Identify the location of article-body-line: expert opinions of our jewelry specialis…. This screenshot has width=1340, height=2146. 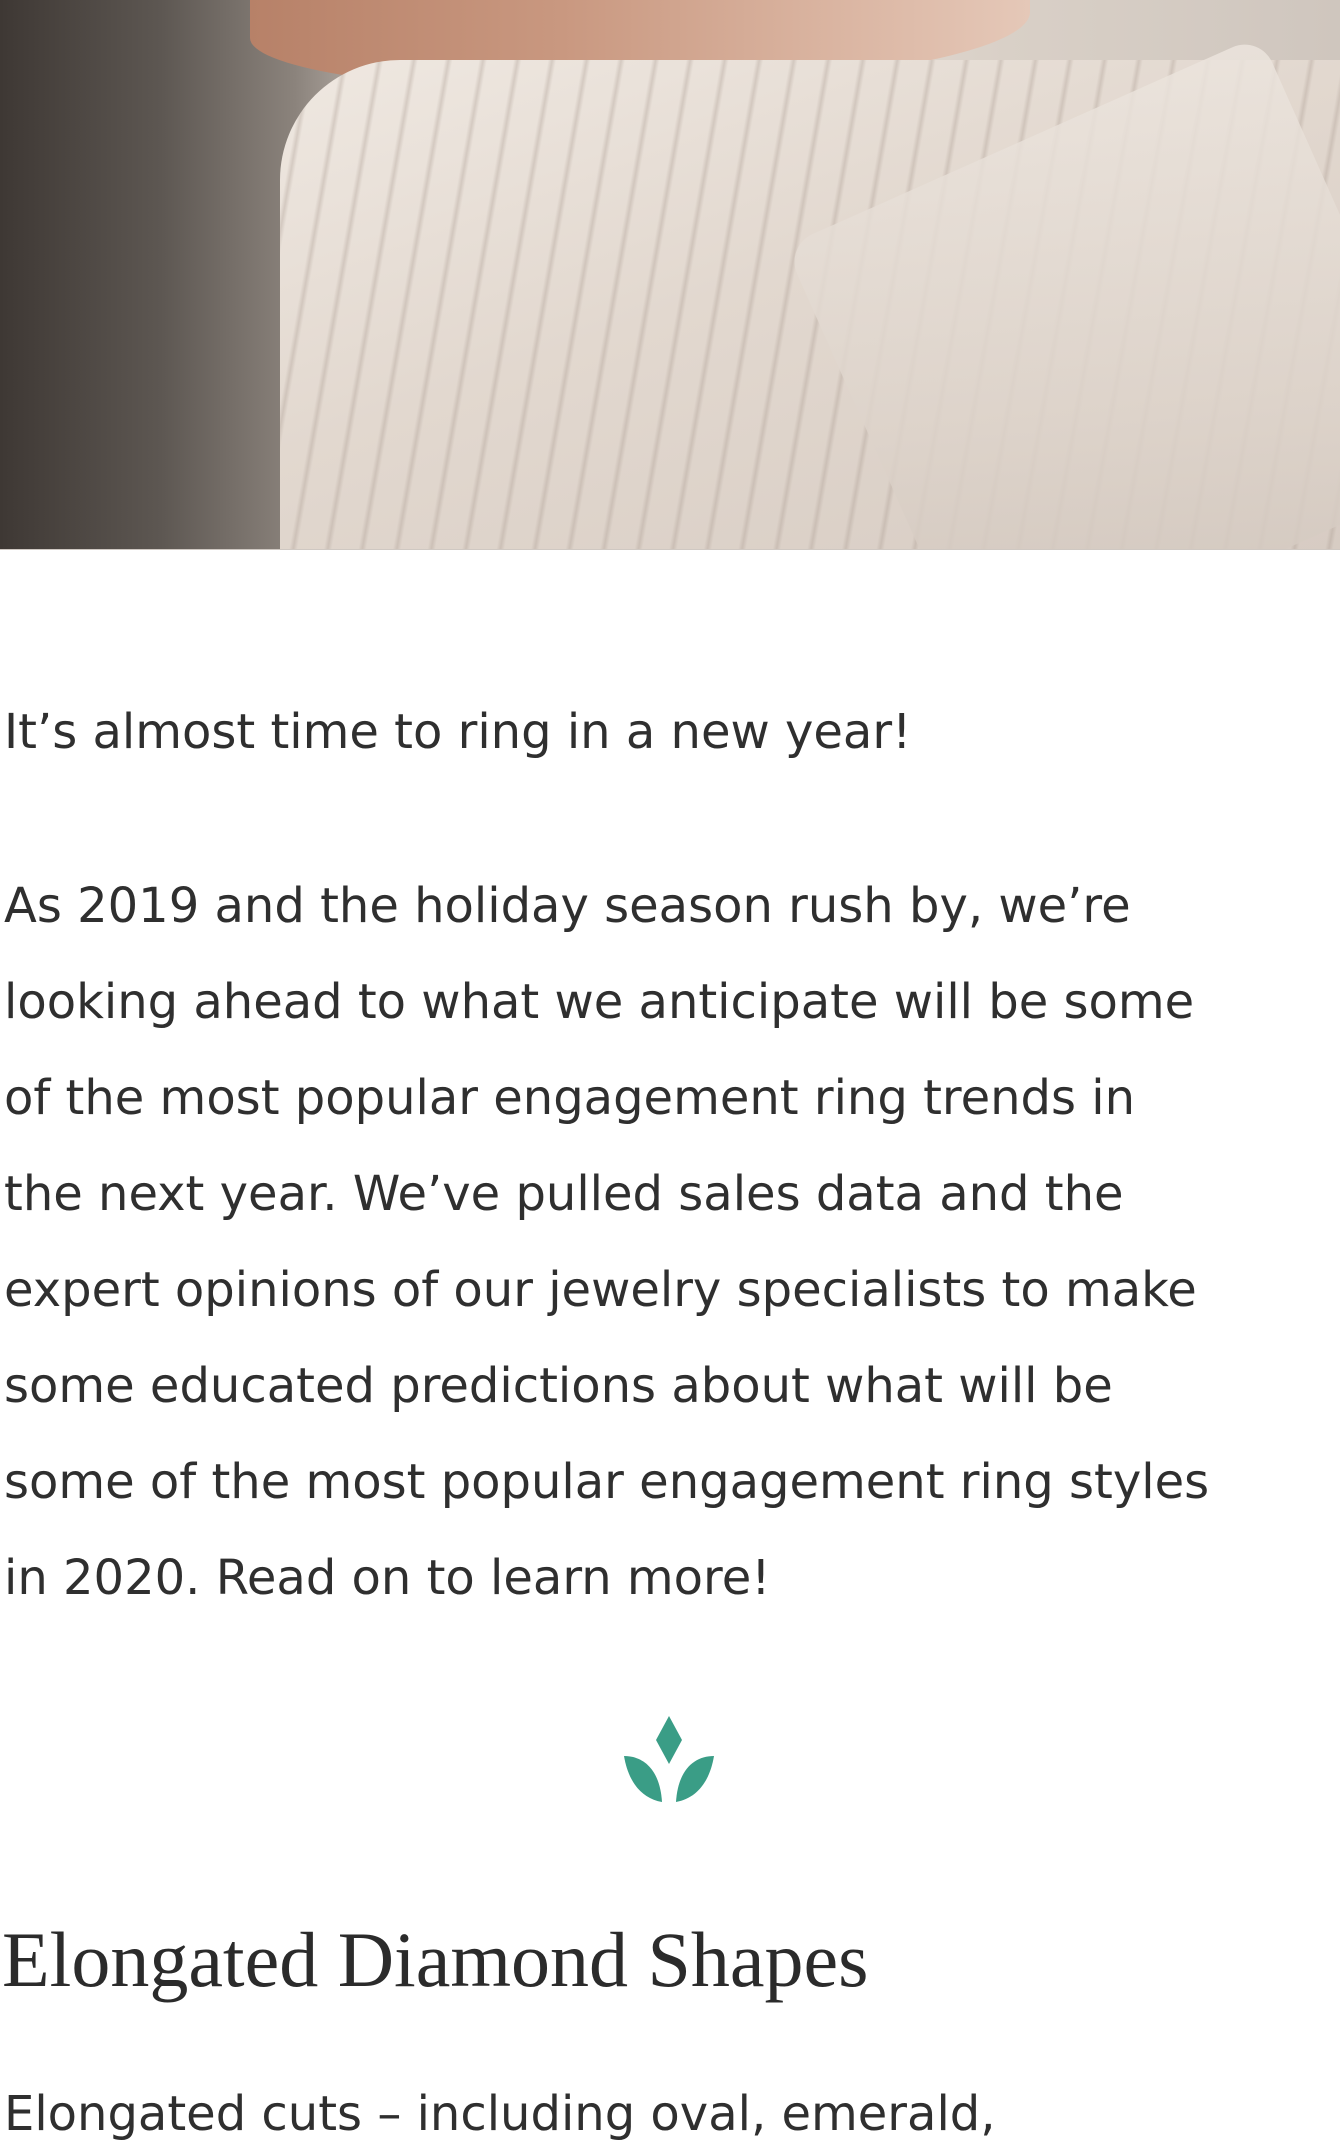
(600, 1290).